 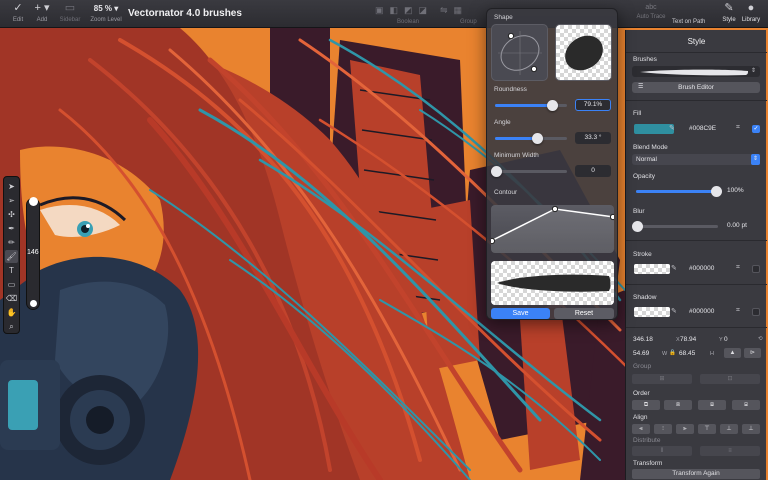 What do you see at coordinates (555, 209) in the screenshot?
I see `contour-point-mid` at bounding box center [555, 209].